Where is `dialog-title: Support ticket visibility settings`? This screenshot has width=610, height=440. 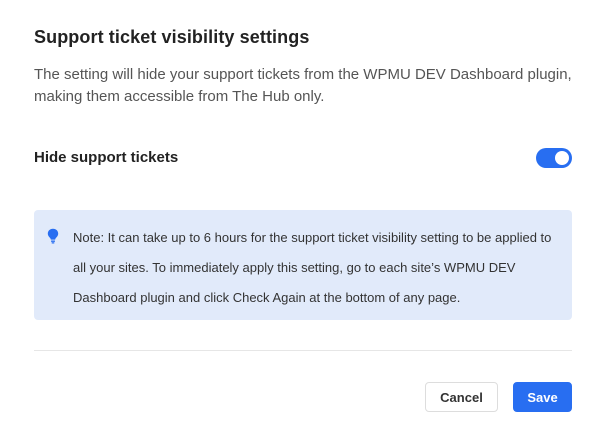 dialog-title: Support ticket visibility settings is located at coordinates (172, 37).